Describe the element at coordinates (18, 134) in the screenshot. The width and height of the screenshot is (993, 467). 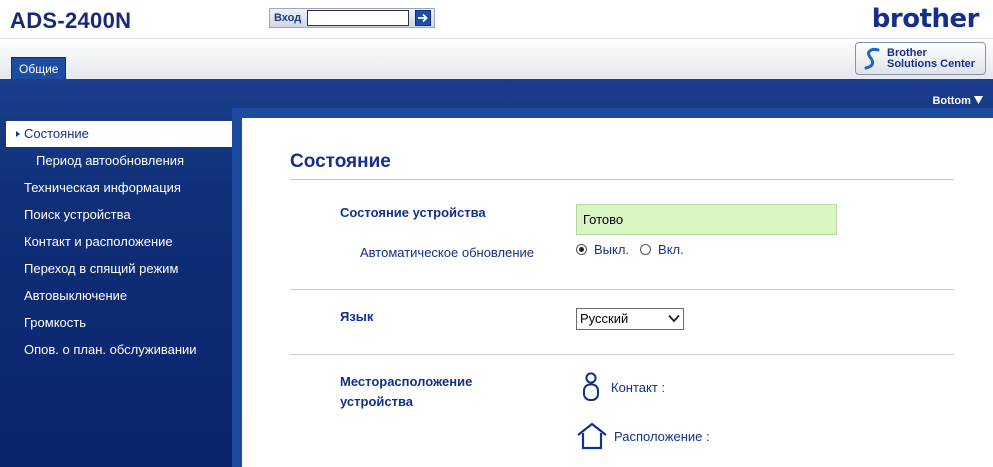
I see `caret-right-icon` at that location.